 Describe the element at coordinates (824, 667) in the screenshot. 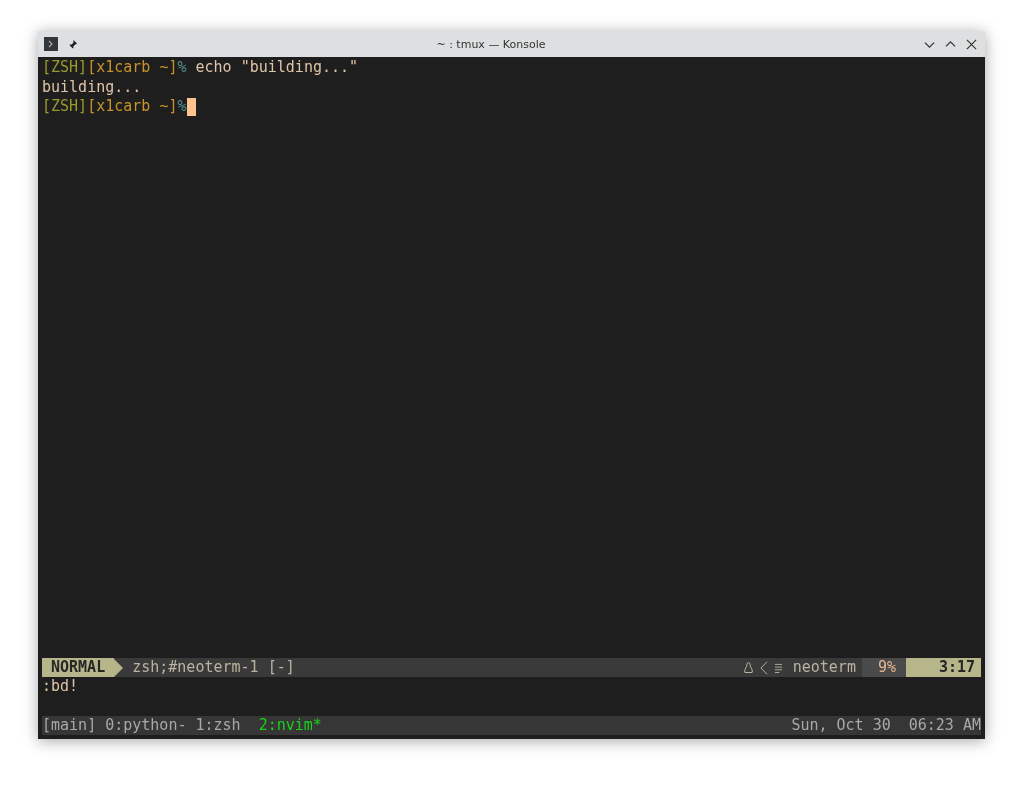

I see `filetype-label: neoterm` at that location.